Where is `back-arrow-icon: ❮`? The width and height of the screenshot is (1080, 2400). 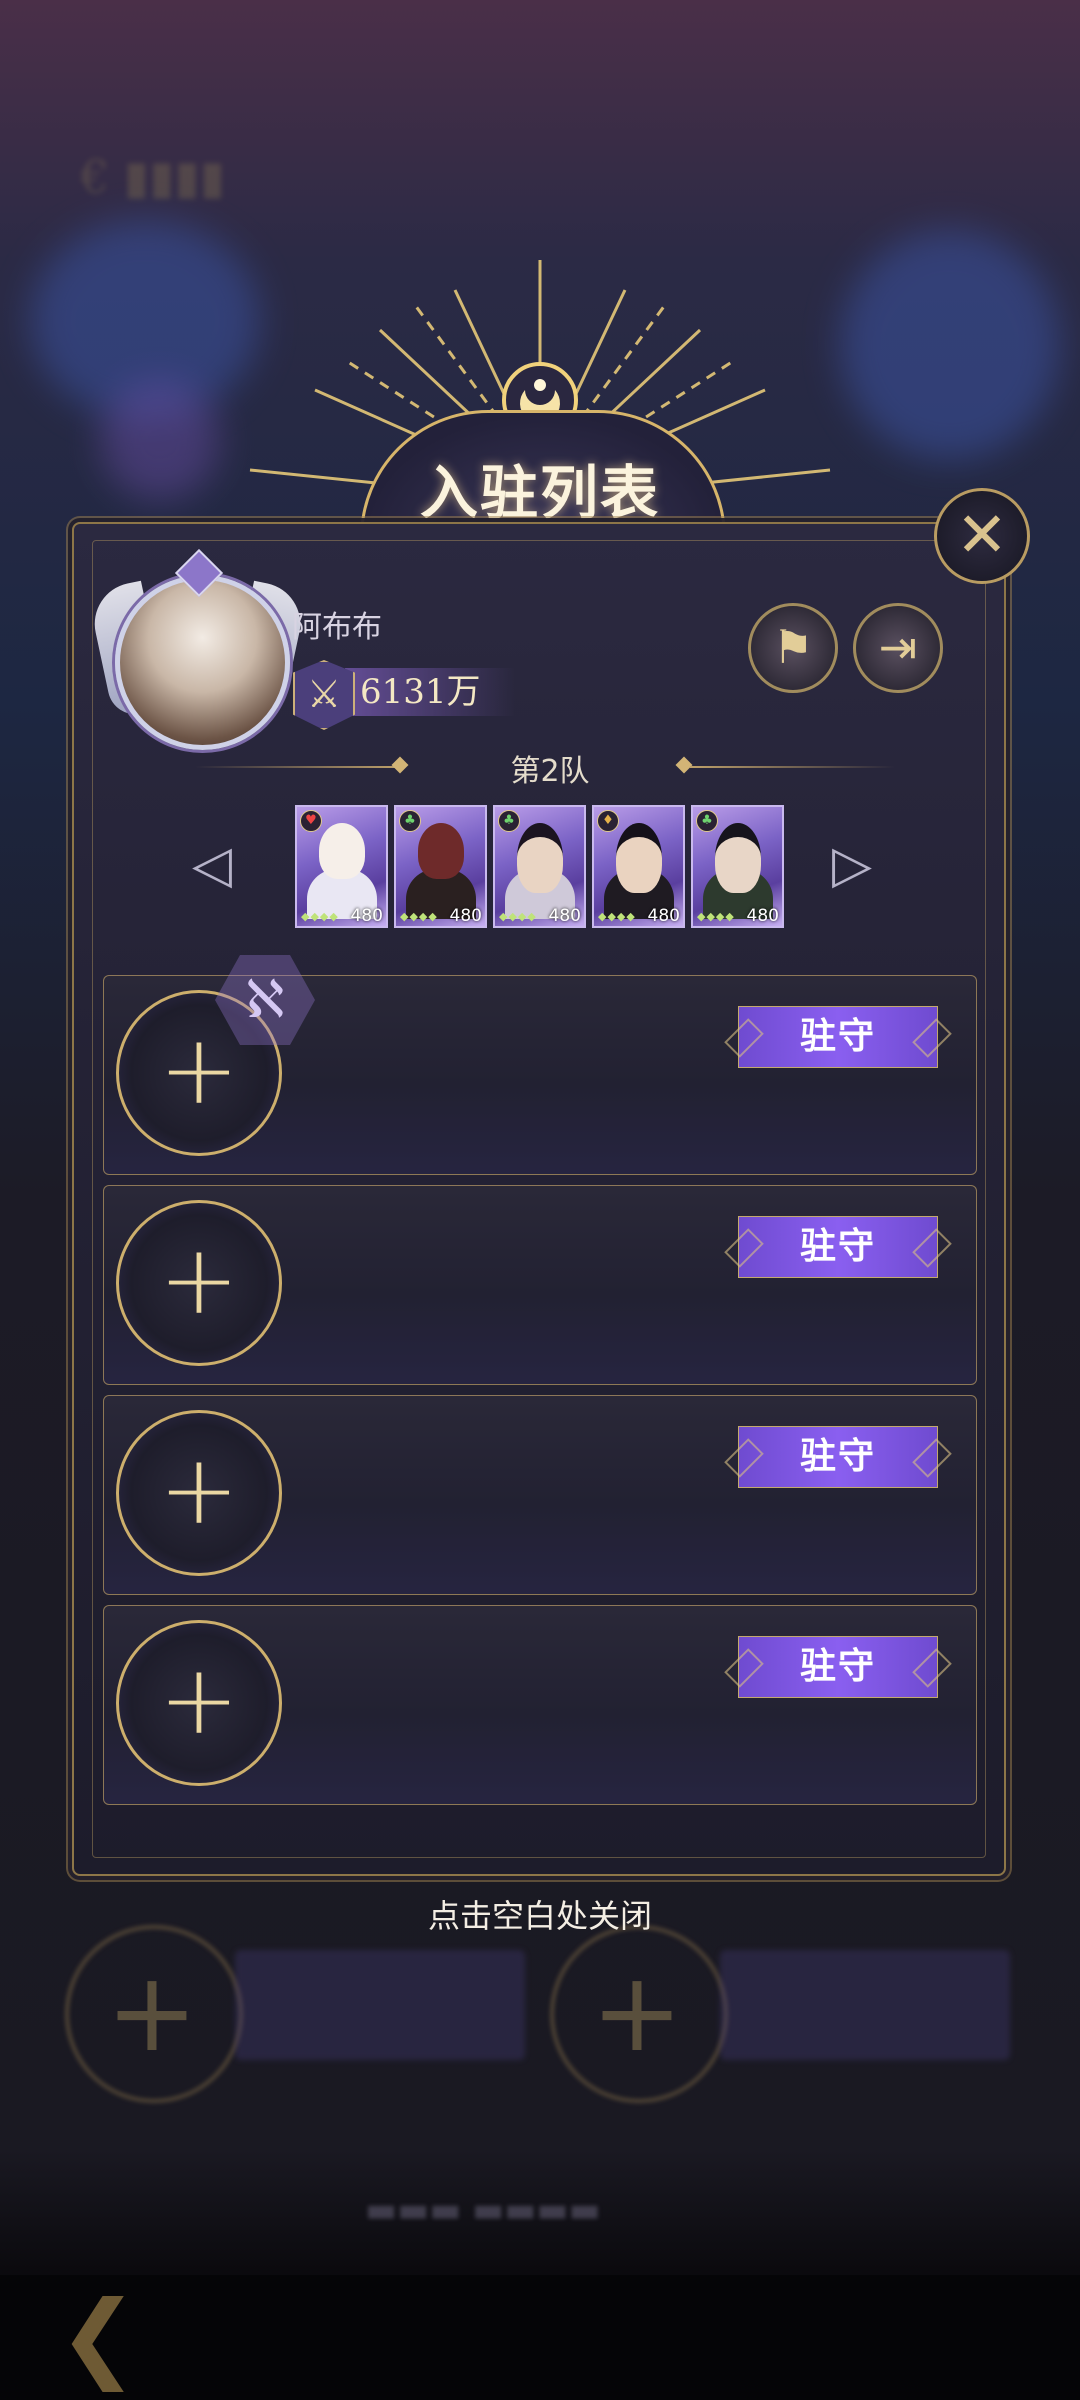 back-arrow-icon: ❮ is located at coordinates (98, 2336).